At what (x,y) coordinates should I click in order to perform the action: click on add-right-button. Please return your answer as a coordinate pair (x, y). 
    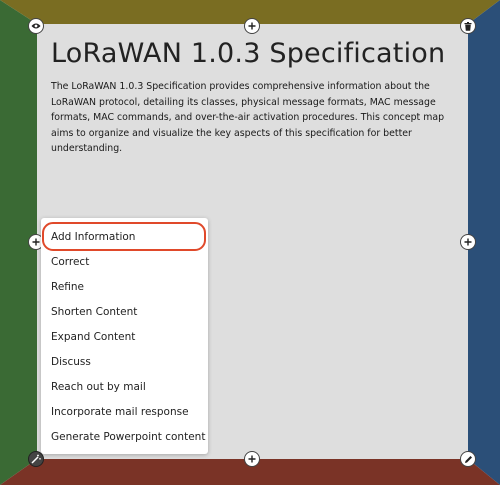
    Looking at the image, I should click on (468, 242).